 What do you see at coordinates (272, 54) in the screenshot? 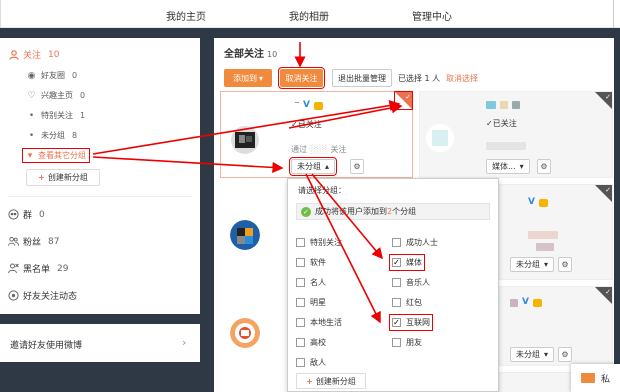
I see `page-title-count: 10` at bounding box center [272, 54].